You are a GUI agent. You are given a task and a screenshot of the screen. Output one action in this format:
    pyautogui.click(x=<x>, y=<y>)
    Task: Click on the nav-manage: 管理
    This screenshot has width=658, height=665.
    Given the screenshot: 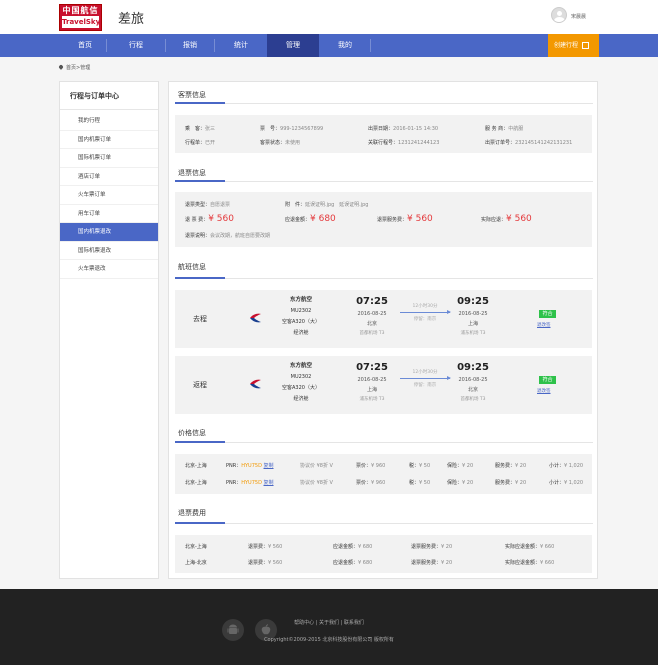 What is the action you would take?
    pyautogui.click(x=293, y=45)
    